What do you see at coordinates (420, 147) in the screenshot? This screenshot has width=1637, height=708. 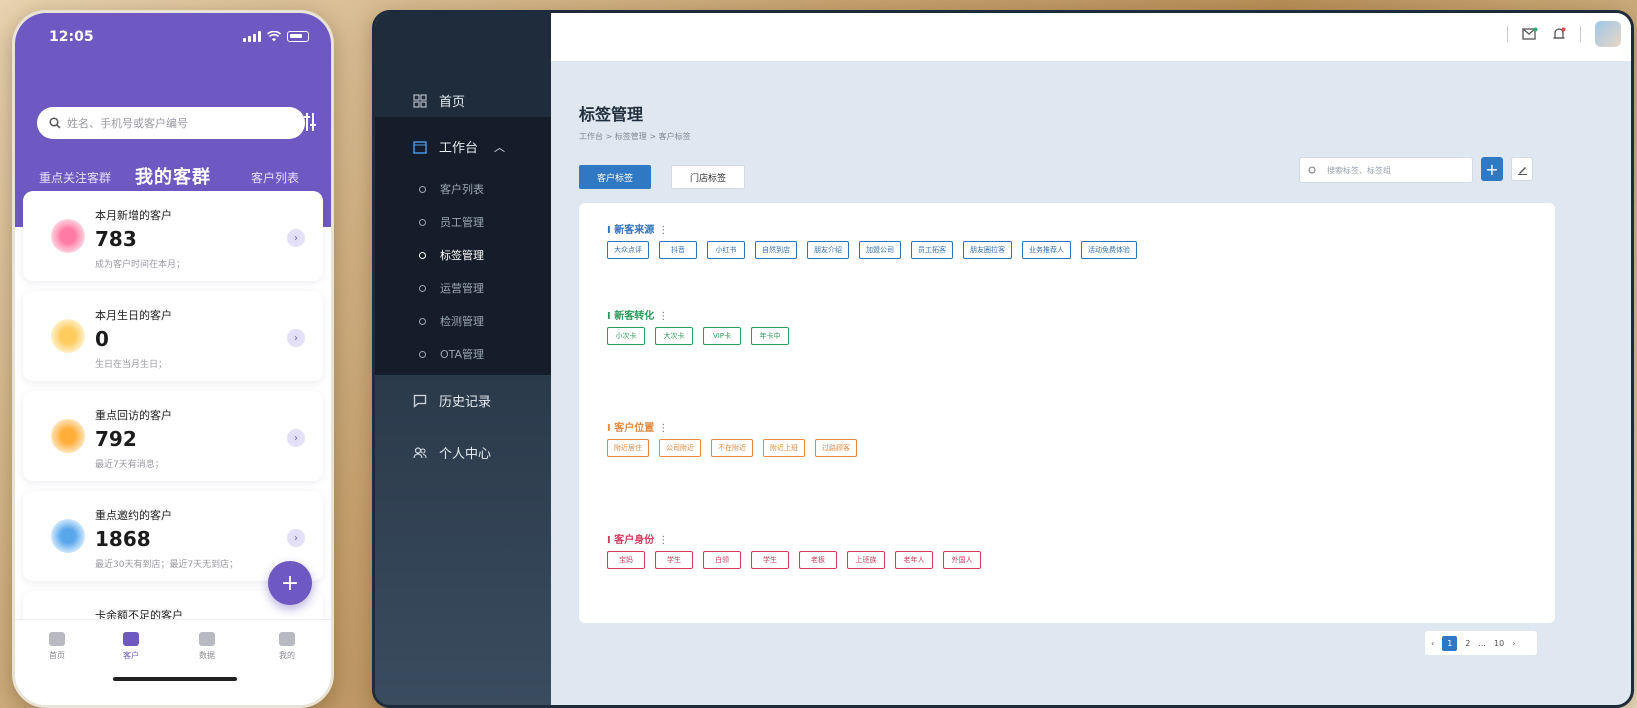 I see `calendar-icon` at bounding box center [420, 147].